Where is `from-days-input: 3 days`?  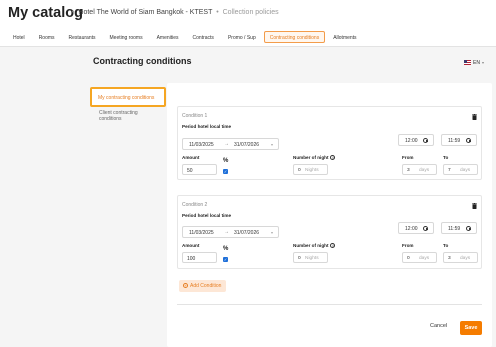
from-days-input: 3 days is located at coordinates (419, 169).